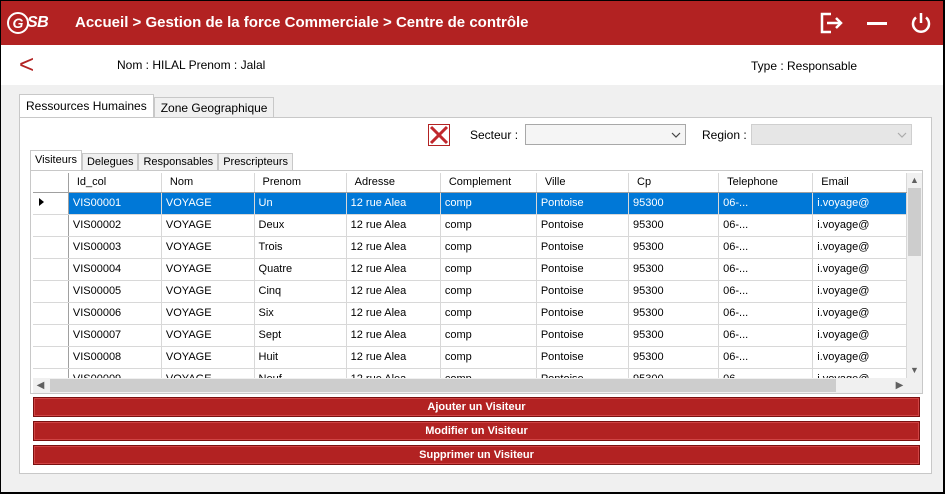  What do you see at coordinates (443, 385) in the screenshot?
I see `horizontal-scroll-thumb` at bounding box center [443, 385].